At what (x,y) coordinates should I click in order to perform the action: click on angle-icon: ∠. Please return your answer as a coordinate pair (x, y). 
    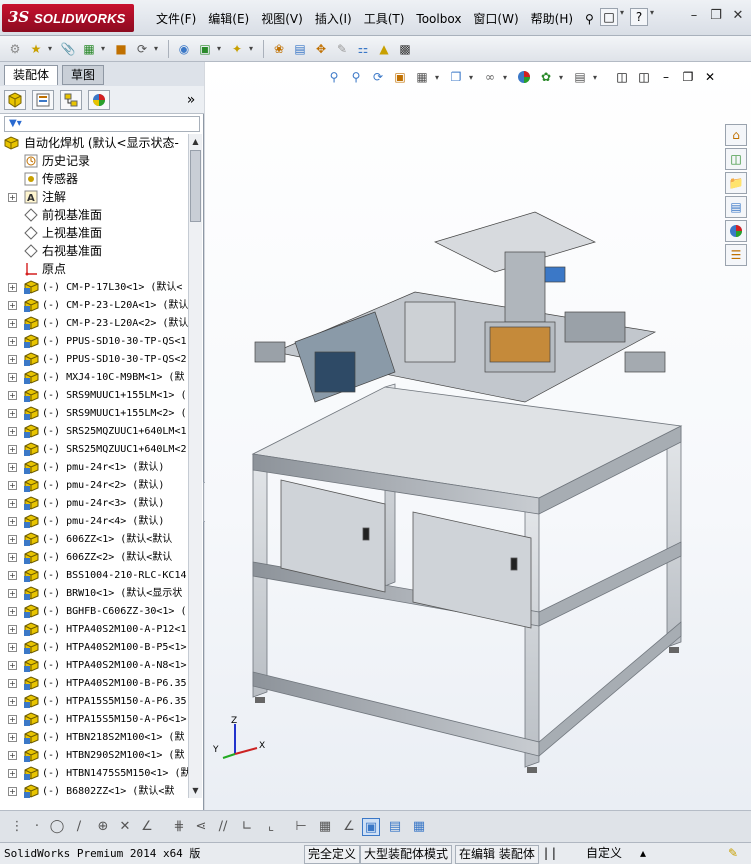
    Looking at the image, I should click on (147, 827).